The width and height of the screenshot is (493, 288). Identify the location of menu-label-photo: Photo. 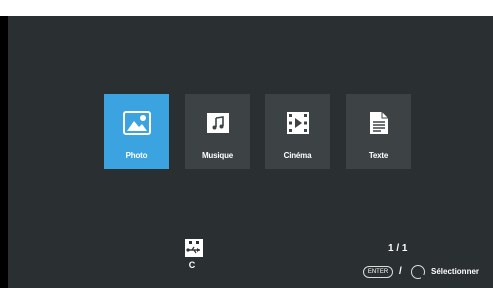
(136, 155).